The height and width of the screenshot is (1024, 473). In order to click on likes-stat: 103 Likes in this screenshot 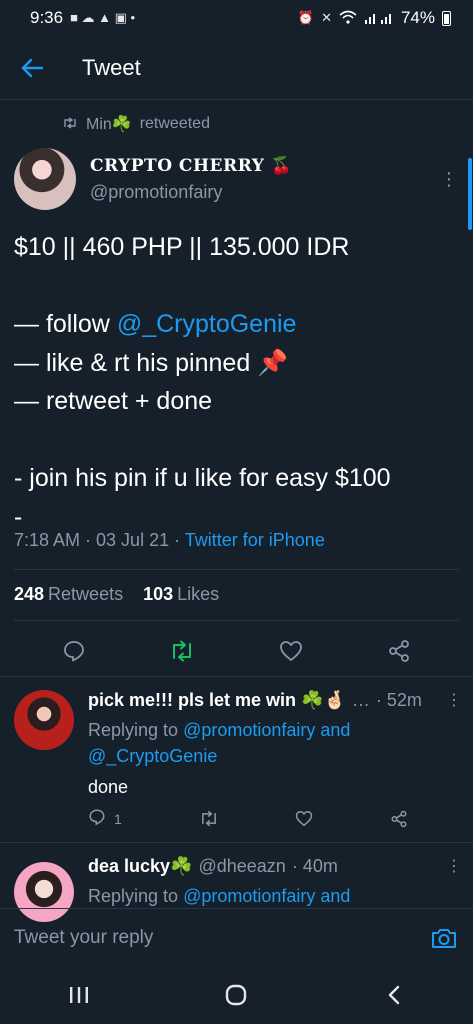, I will do `click(181, 594)`.